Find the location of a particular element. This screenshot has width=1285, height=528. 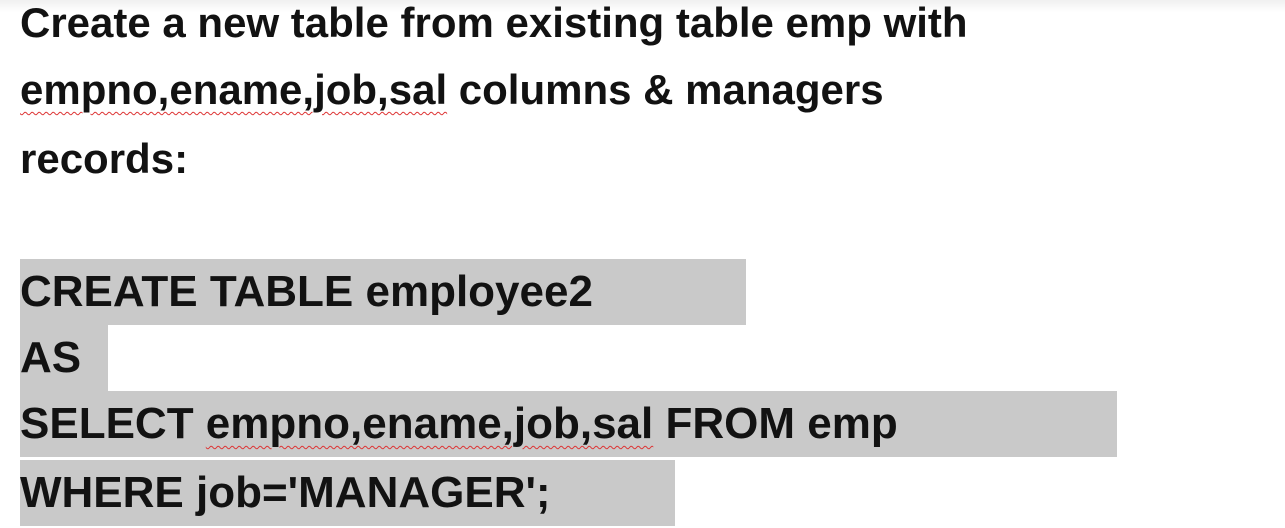

sql-line-1: CREATE TABLE employee2 is located at coordinates (383, 292).